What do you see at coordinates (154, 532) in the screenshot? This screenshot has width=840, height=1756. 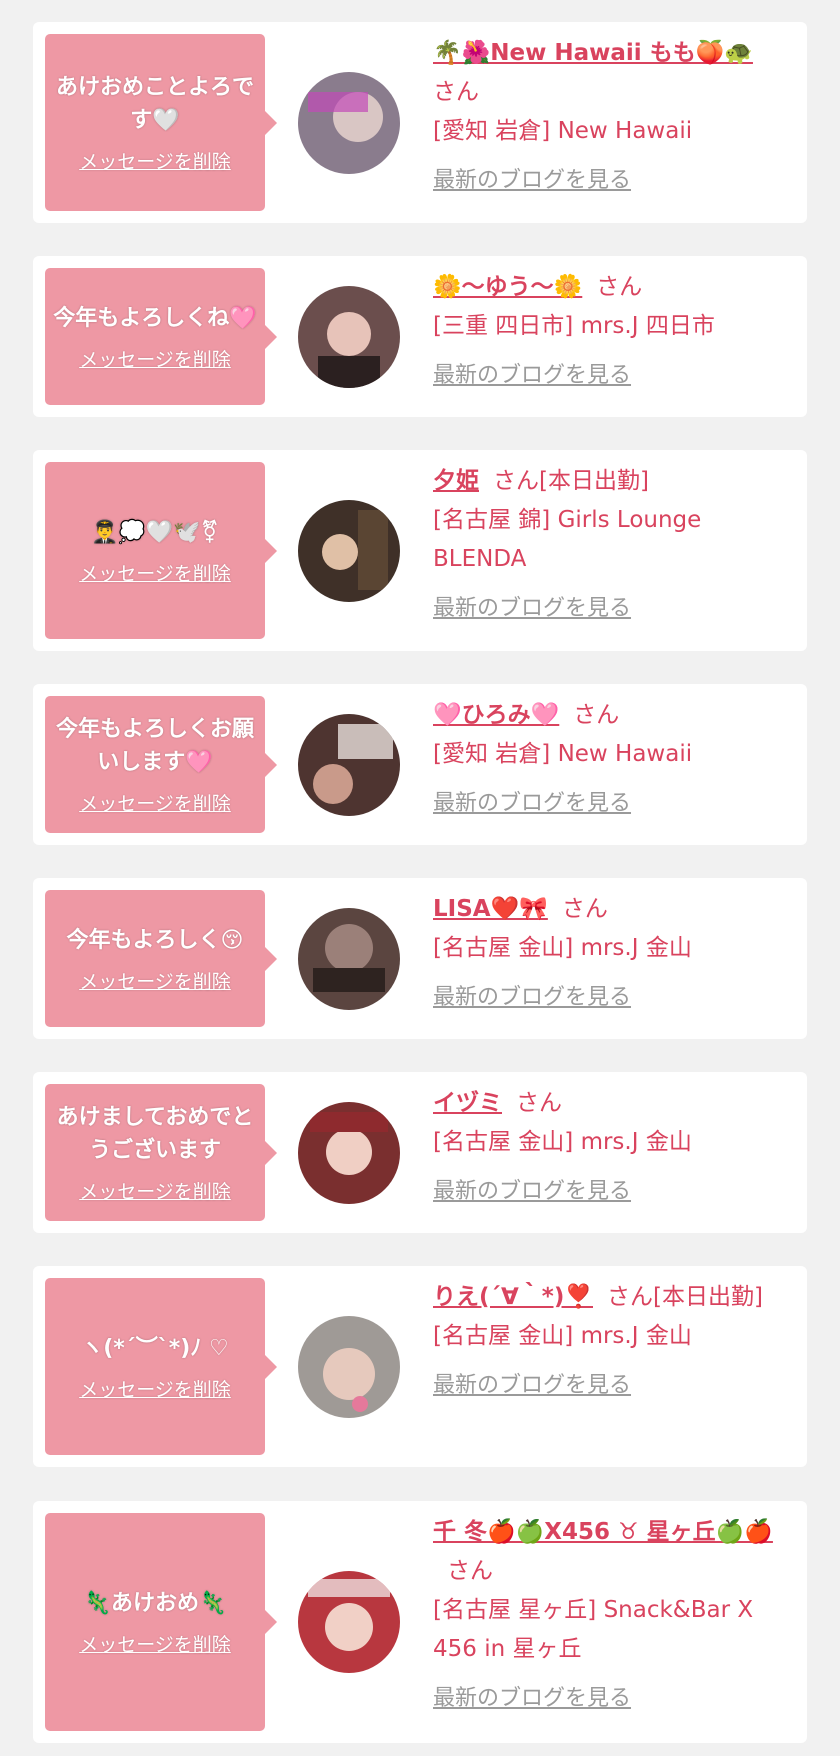 I see `message-text: 👨‍✈️💭🤍🕊️⚧` at bounding box center [154, 532].